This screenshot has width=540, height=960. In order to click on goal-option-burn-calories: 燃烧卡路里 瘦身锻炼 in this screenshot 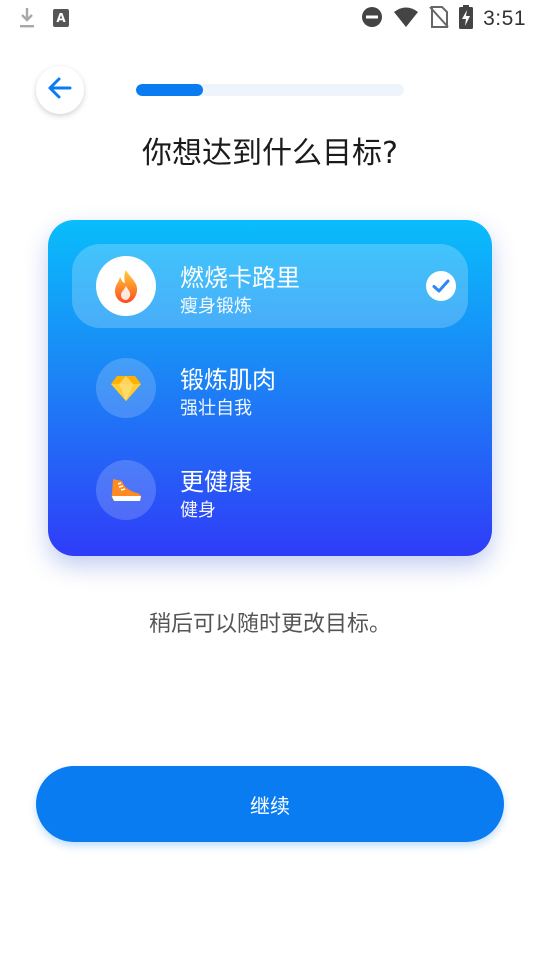, I will do `click(270, 286)`.